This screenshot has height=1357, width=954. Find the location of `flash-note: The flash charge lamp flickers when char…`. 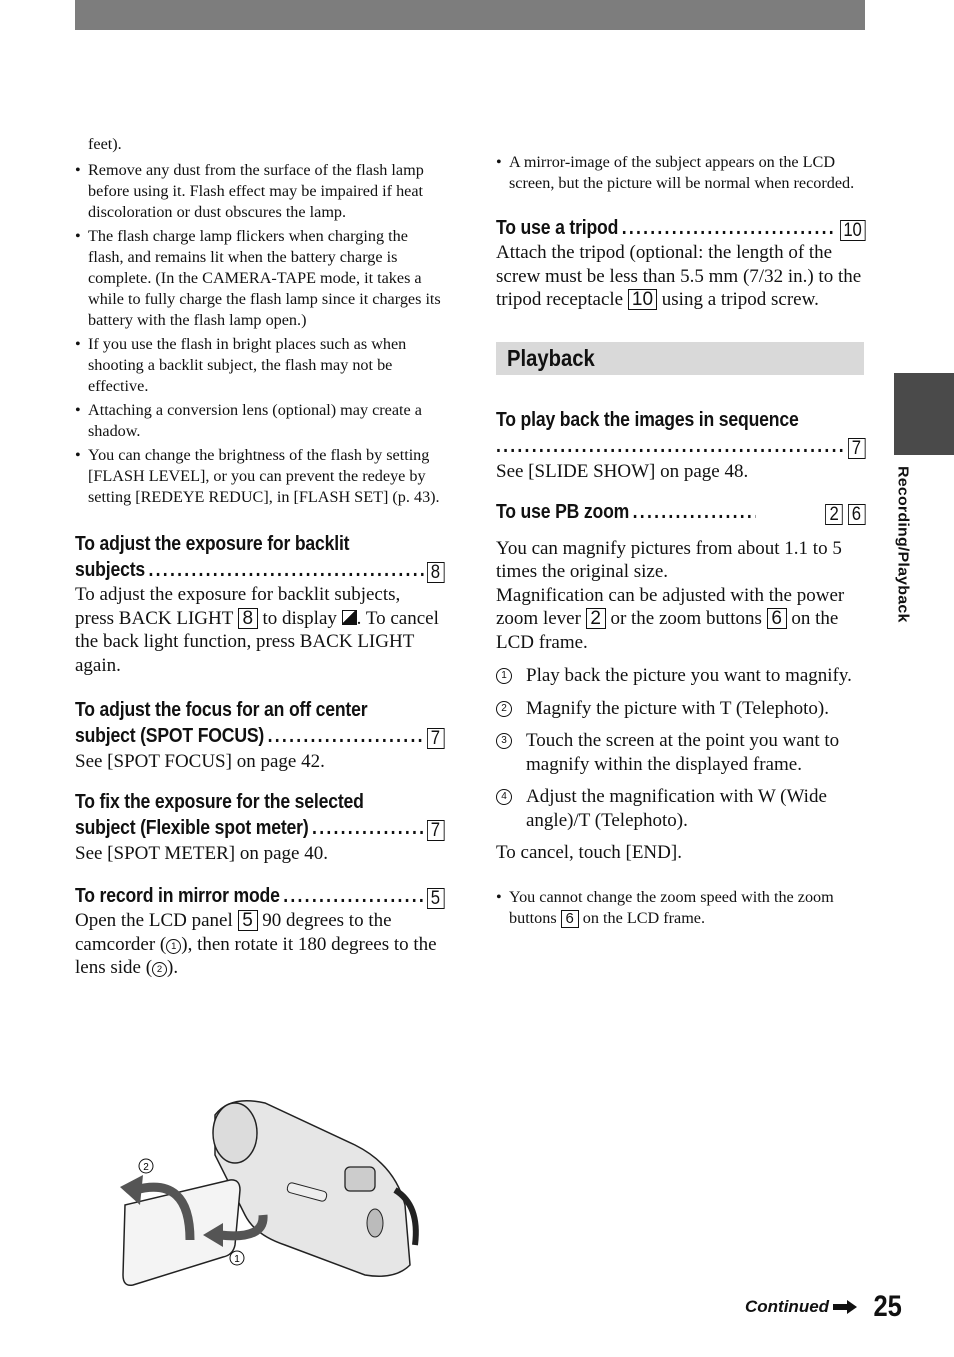

flash-note: The flash charge lamp flickers when char… is located at coordinates (259, 278).